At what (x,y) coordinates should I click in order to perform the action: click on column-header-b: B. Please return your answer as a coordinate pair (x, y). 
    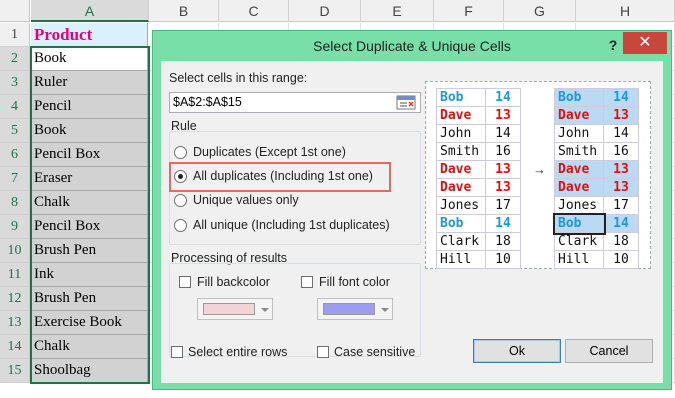
    Looking at the image, I should click on (184, 11).